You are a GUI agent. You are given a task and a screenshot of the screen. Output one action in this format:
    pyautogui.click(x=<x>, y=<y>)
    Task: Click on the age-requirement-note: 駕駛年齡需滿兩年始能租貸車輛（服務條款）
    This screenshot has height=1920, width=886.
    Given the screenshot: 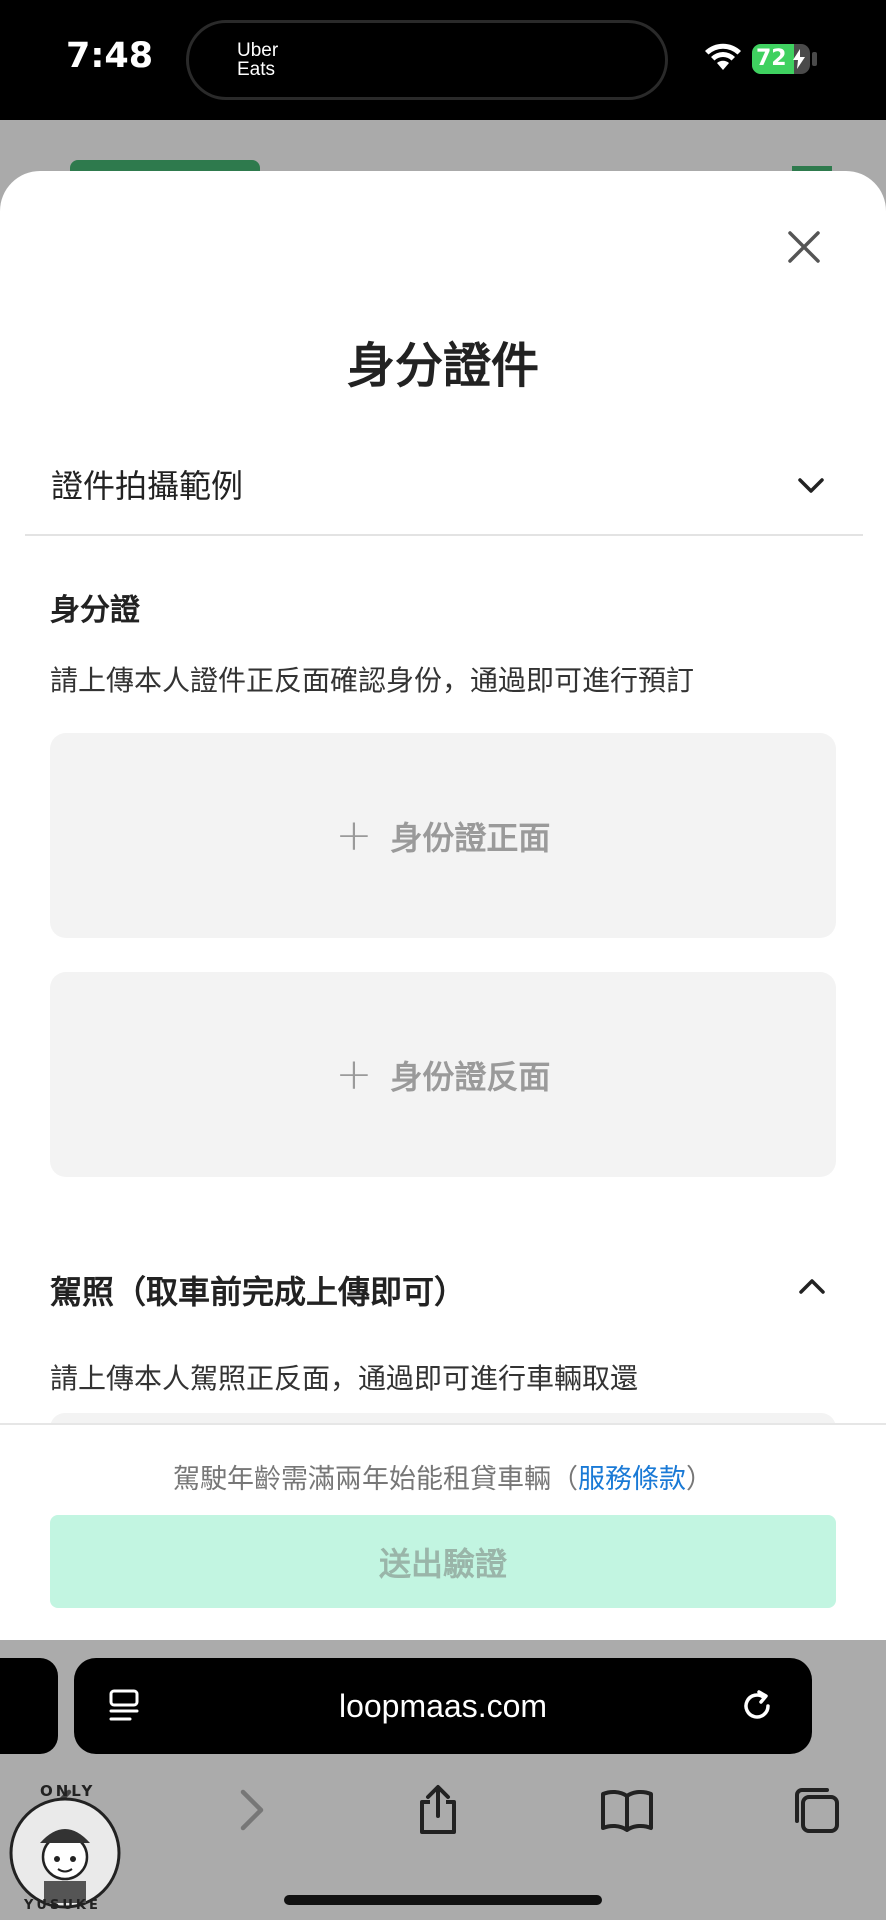 What is the action you would take?
    pyautogui.click(x=443, y=1476)
    